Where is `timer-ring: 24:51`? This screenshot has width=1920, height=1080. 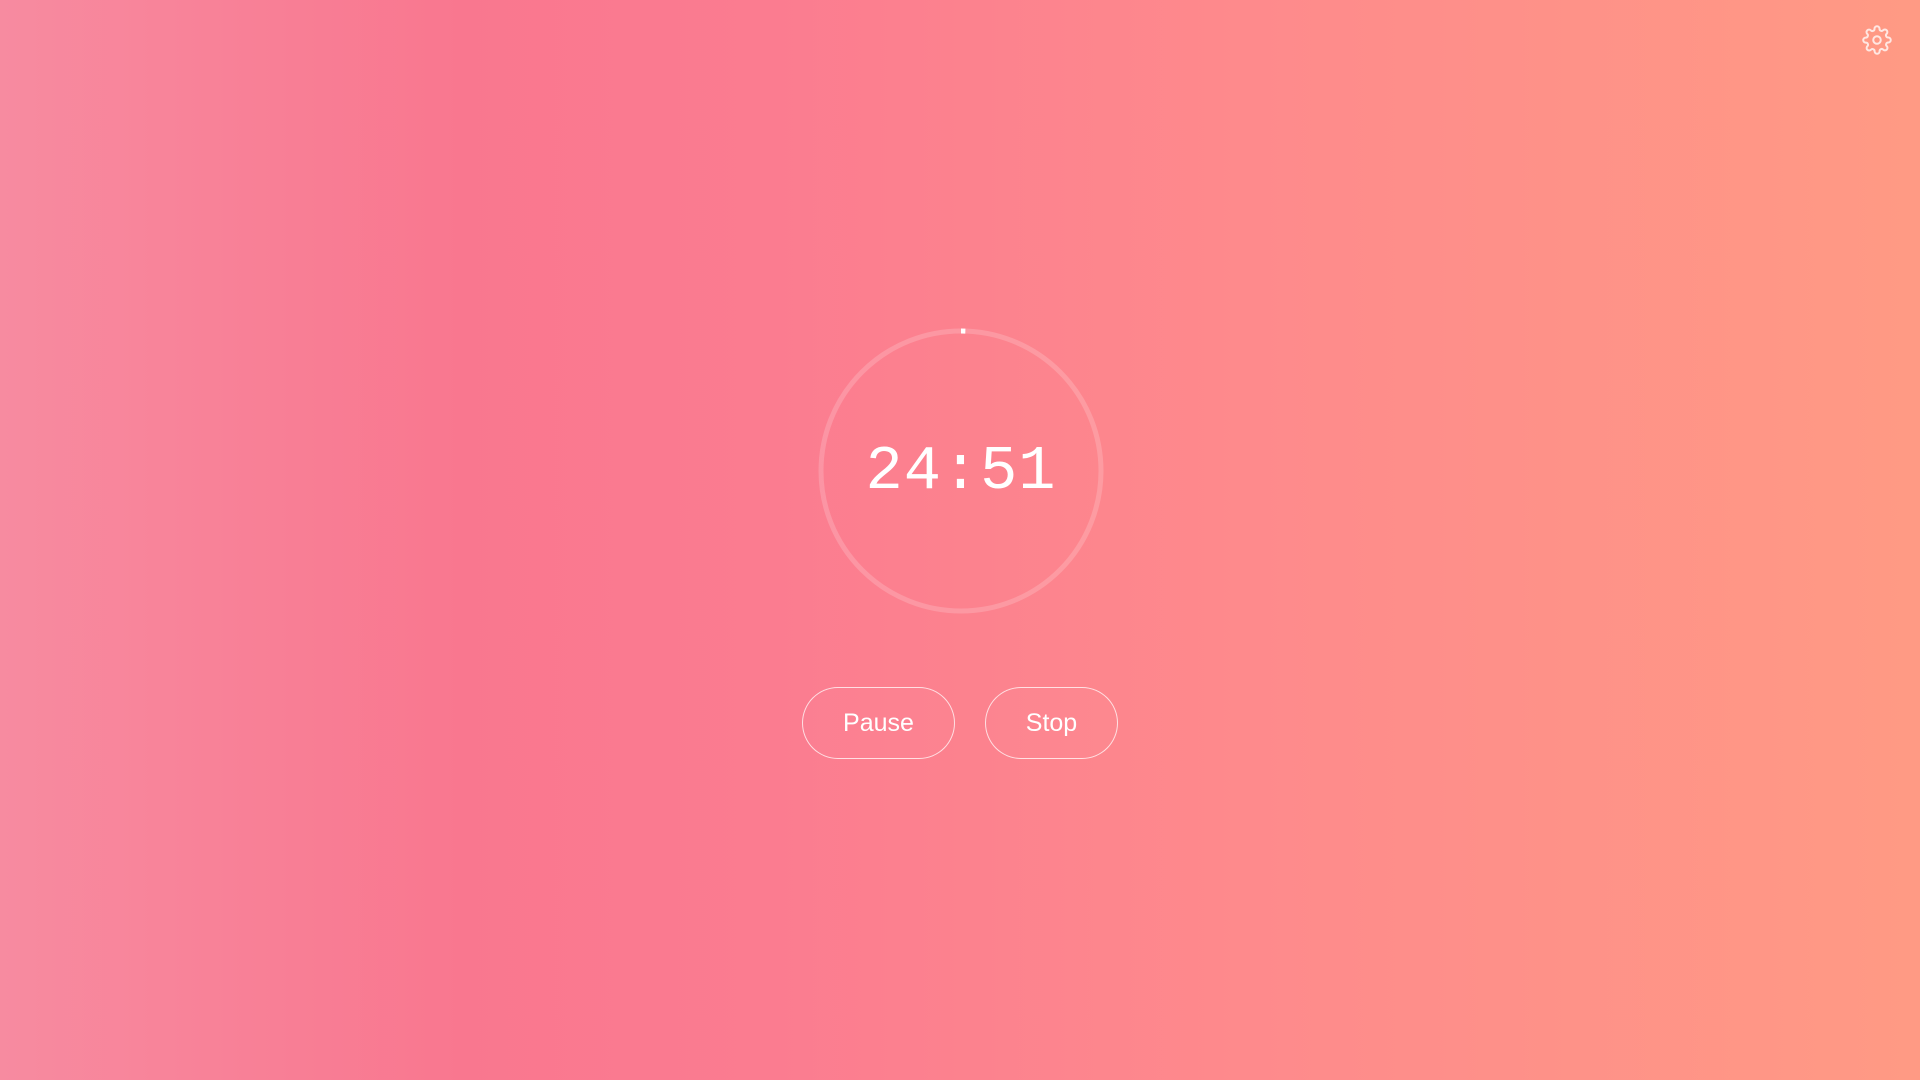 timer-ring: 24:51 is located at coordinates (961, 471).